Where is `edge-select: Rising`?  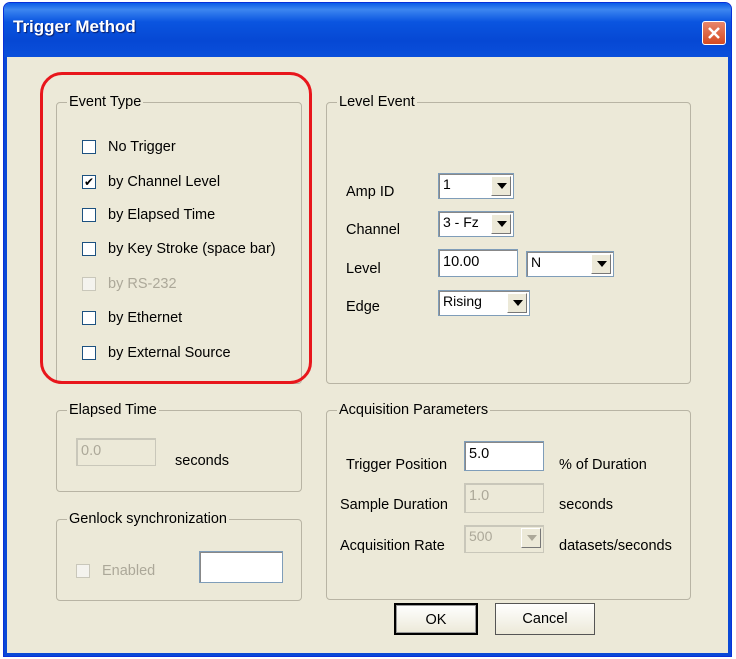 edge-select: Rising is located at coordinates (484, 303).